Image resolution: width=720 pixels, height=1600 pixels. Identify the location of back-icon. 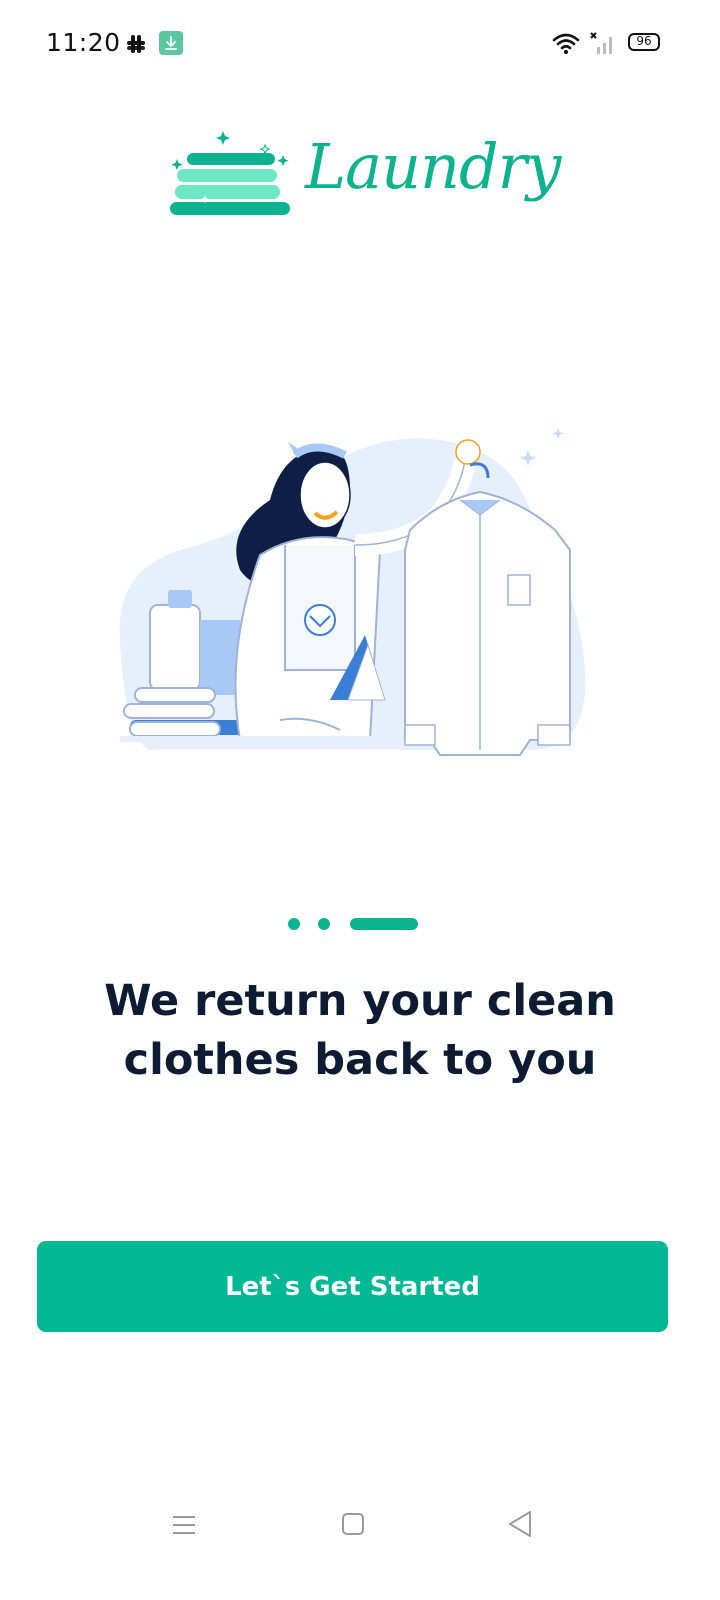
(520, 1524).